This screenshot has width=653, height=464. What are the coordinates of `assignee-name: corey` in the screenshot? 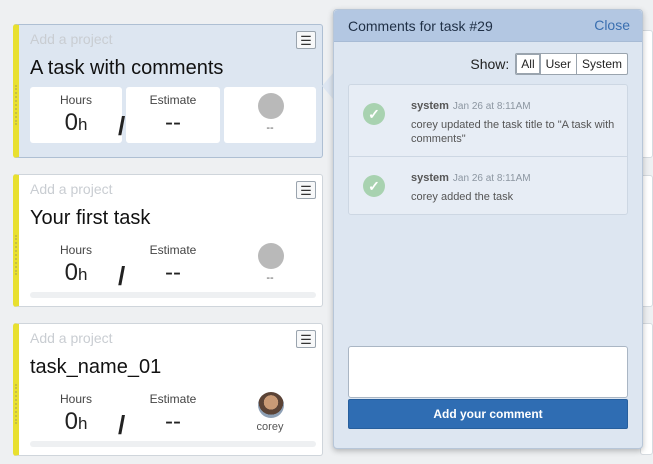 It's located at (270, 427).